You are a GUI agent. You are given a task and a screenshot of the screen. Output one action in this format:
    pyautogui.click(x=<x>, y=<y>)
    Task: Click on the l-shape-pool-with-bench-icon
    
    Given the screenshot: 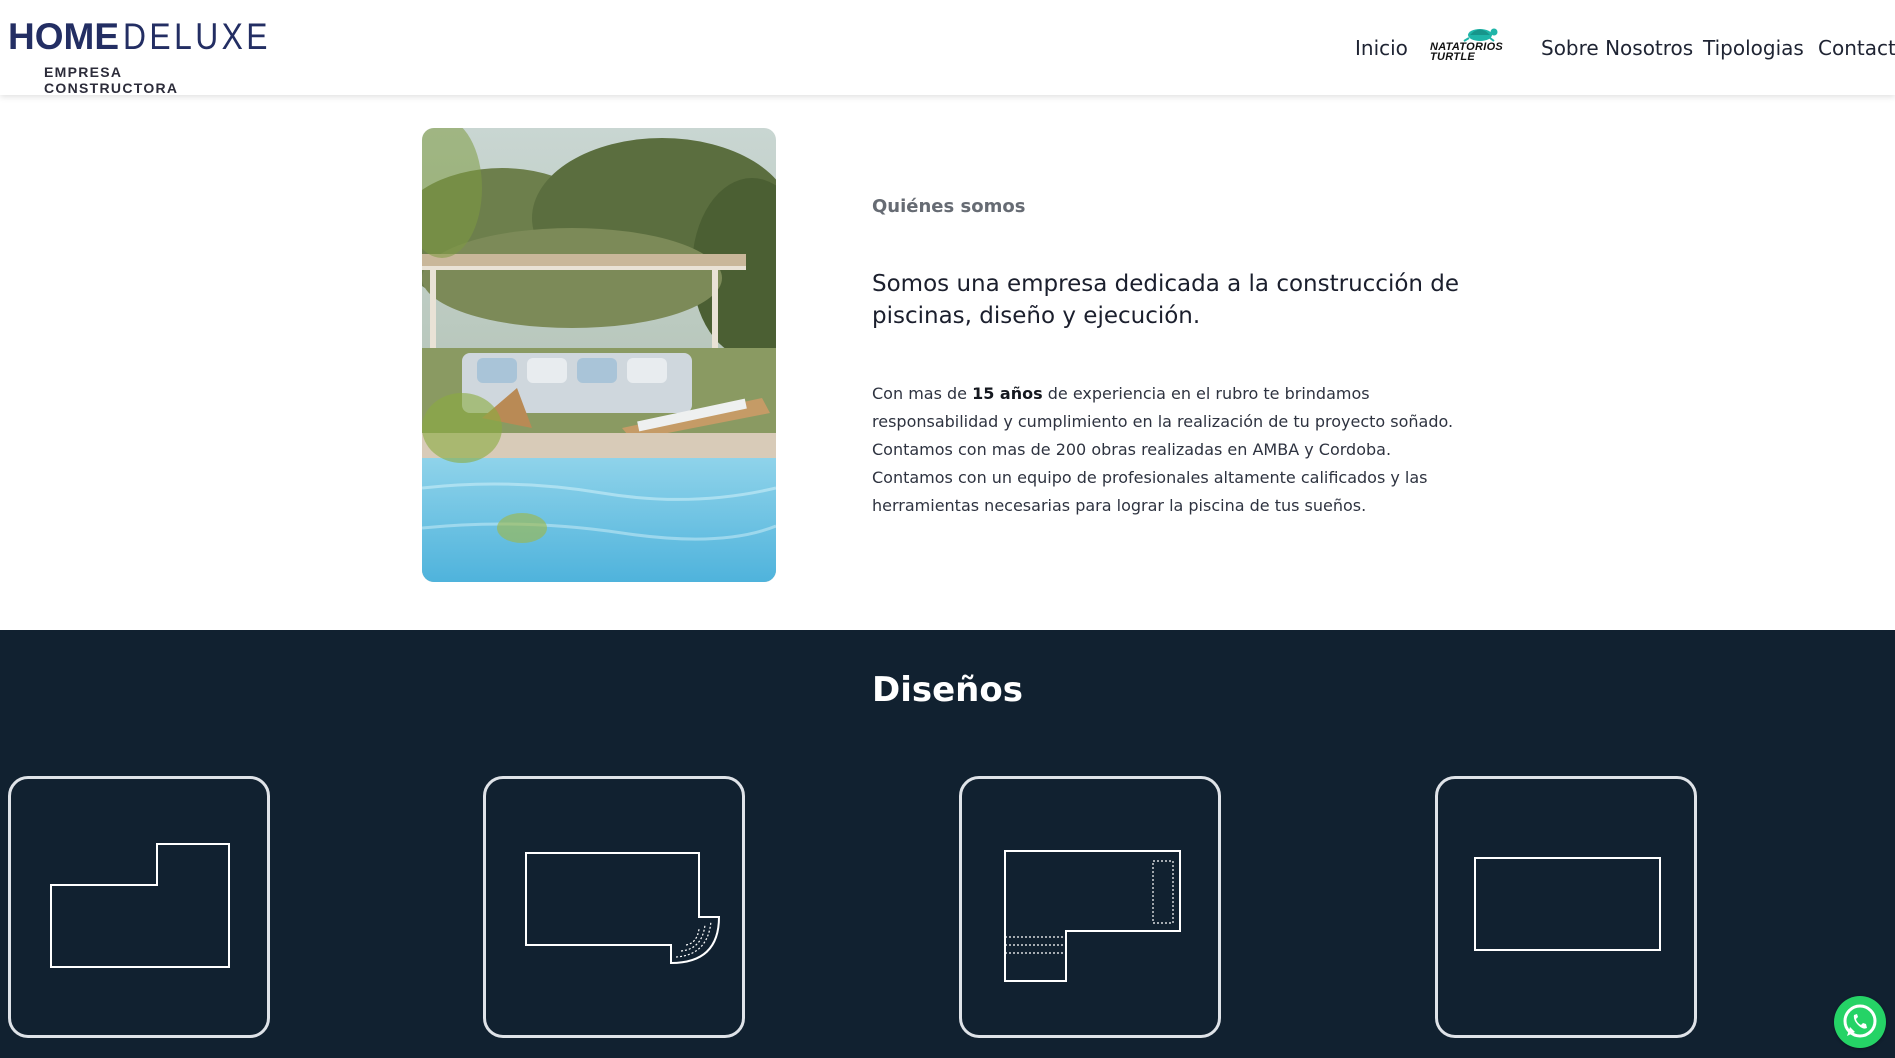 What is the action you would take?
    pyautogui.click(x=1092, y=916)
    